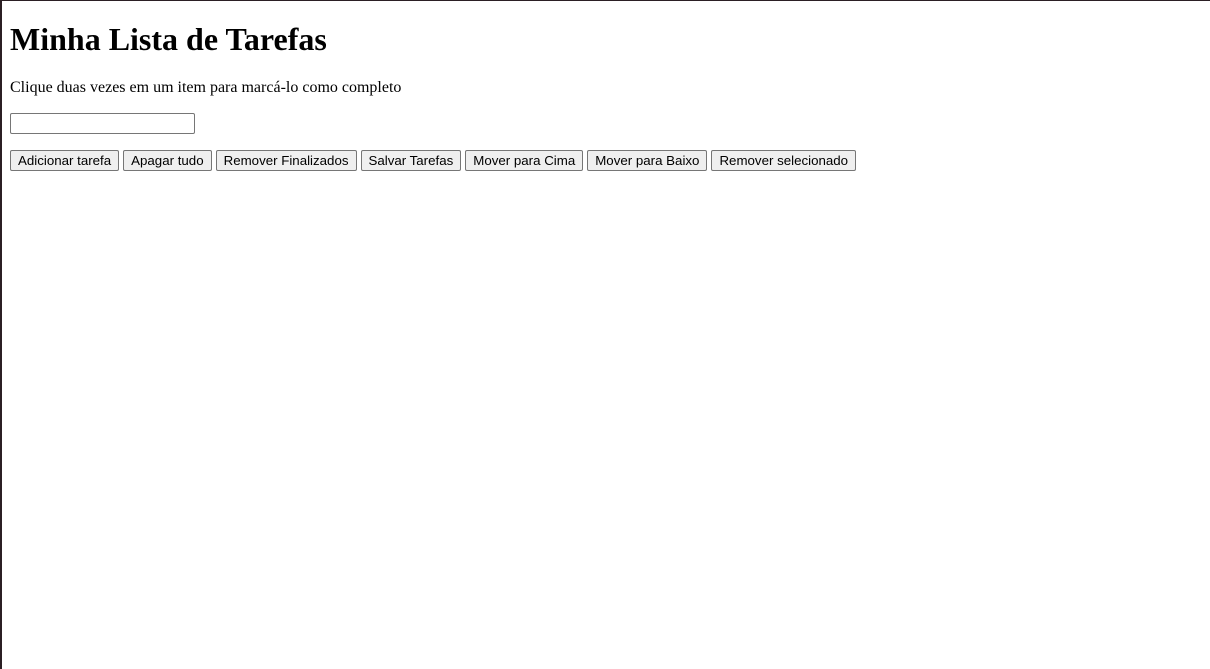 The width and height of the screenshot is (1210, 669). I want to click on save-tasks-button: Salvar Tarefas, so click(411, 160).